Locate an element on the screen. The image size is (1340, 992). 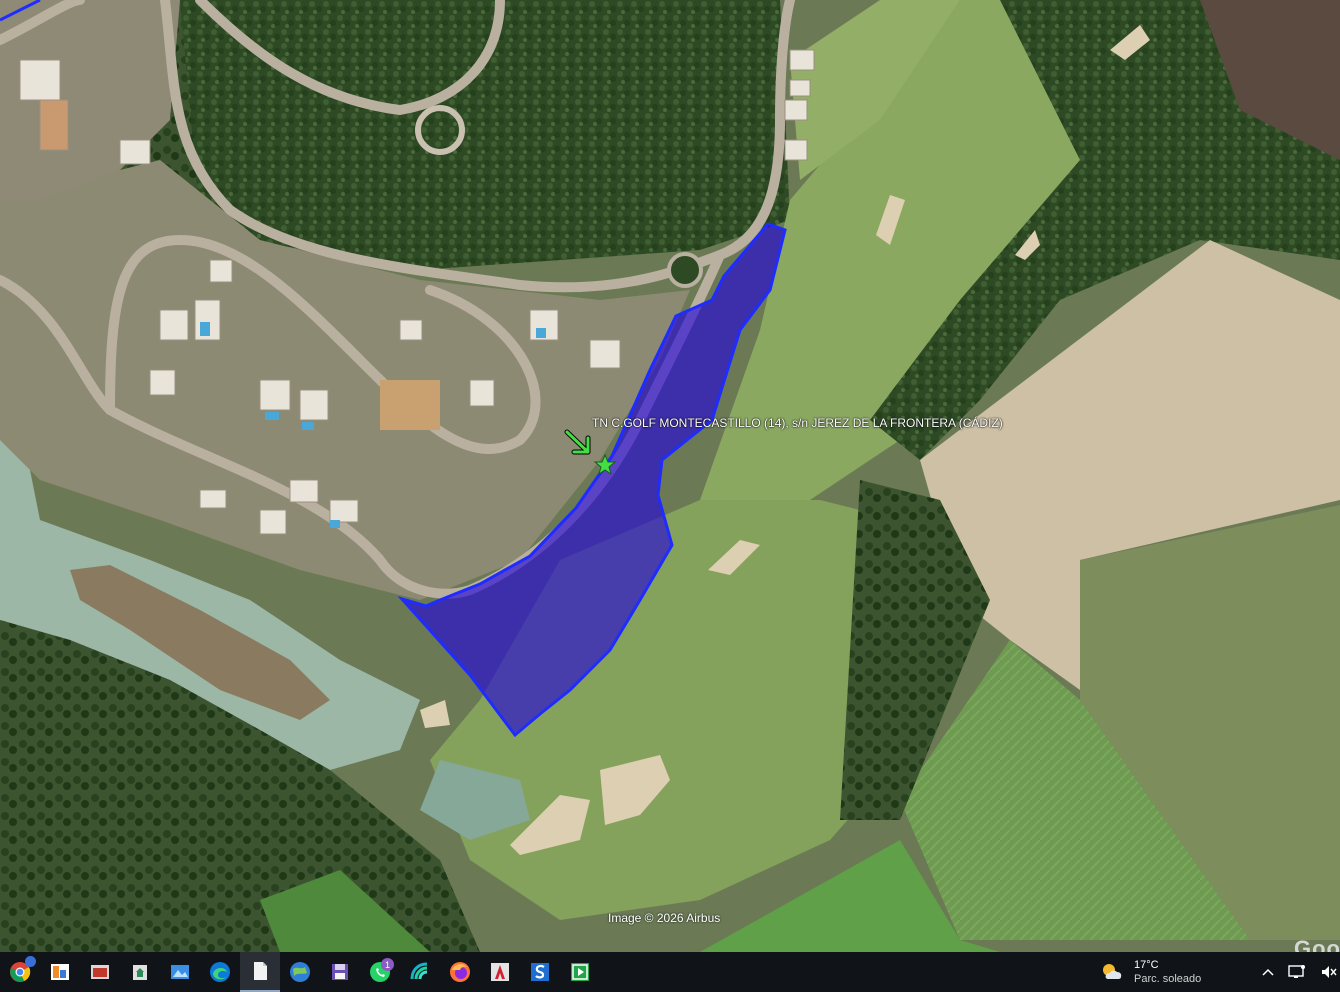
google-earth-icon is located at coordinates (300, 972).